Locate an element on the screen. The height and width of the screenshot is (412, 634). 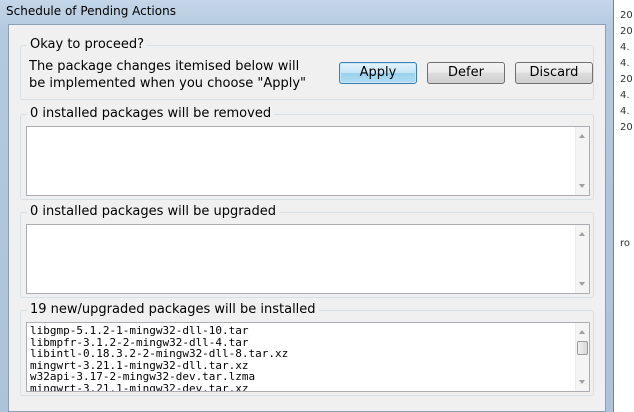
apply-button: Apply is located at coordinates (378, 73).